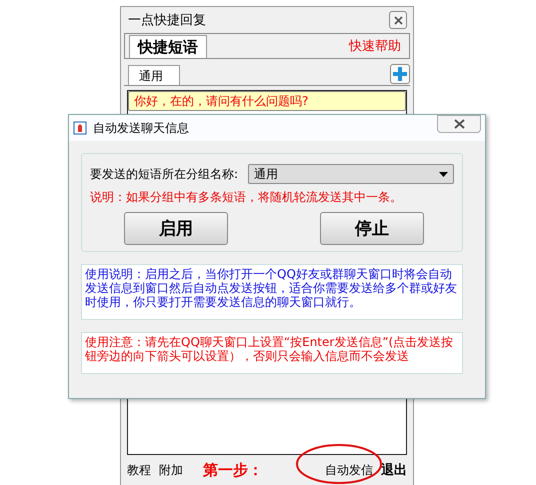  Describe the element at coordinates (171, 470) in the screenshot. I see `footer-link: 附加` at that location.